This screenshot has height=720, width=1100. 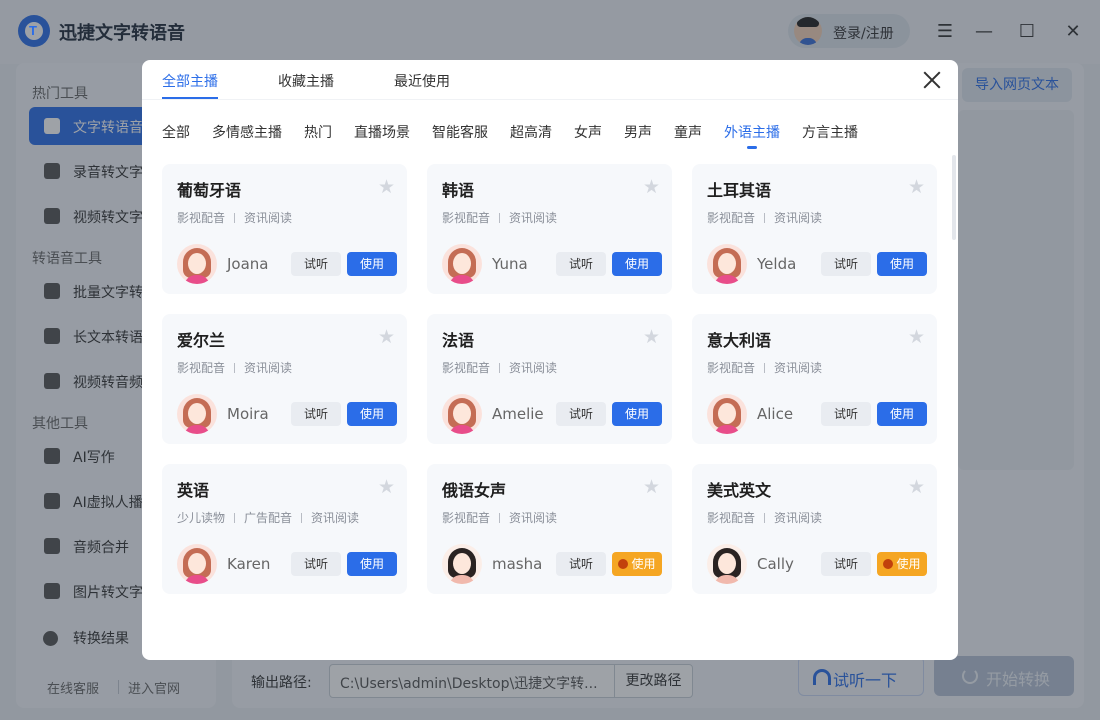 What do you see at coordinates (201, 340) in the screenshot?
I see `voice-title: 爱尔兰` at bounding box center [201, 340].